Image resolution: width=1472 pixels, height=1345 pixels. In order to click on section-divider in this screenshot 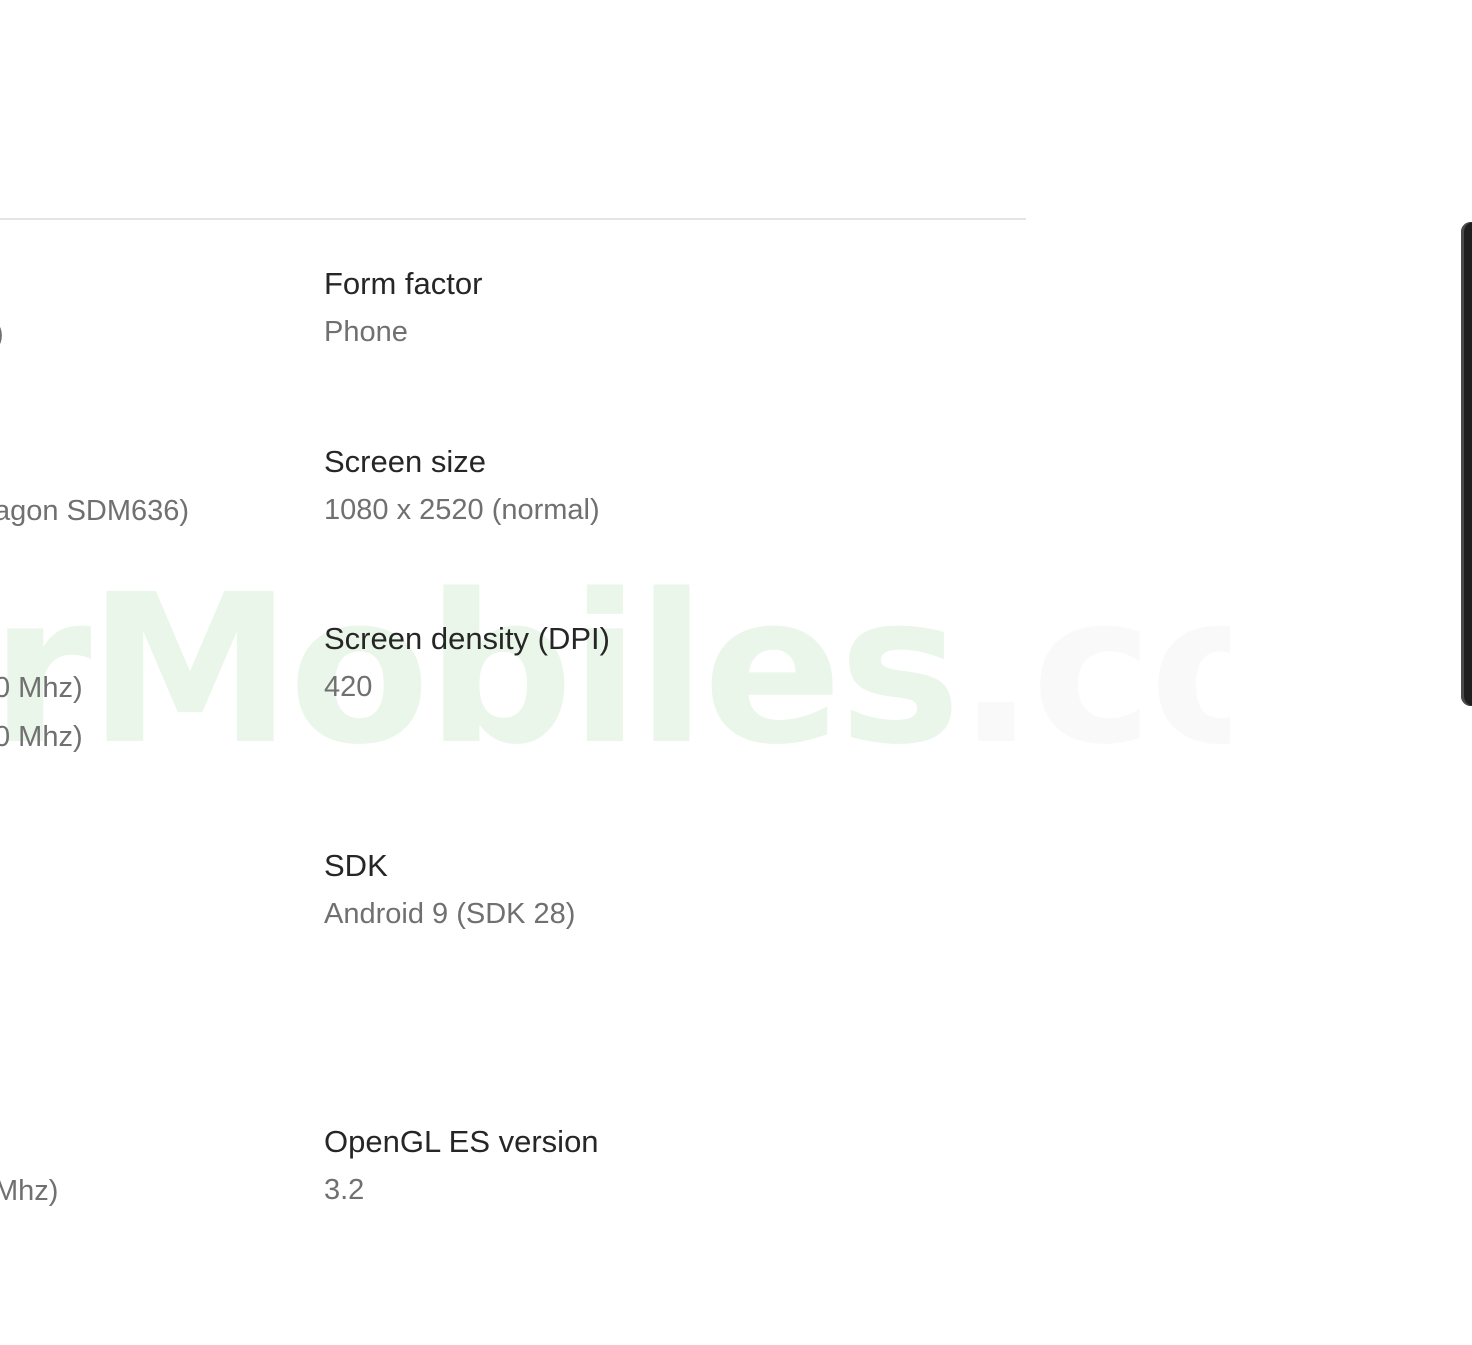, I will do `click(513, 219)`.